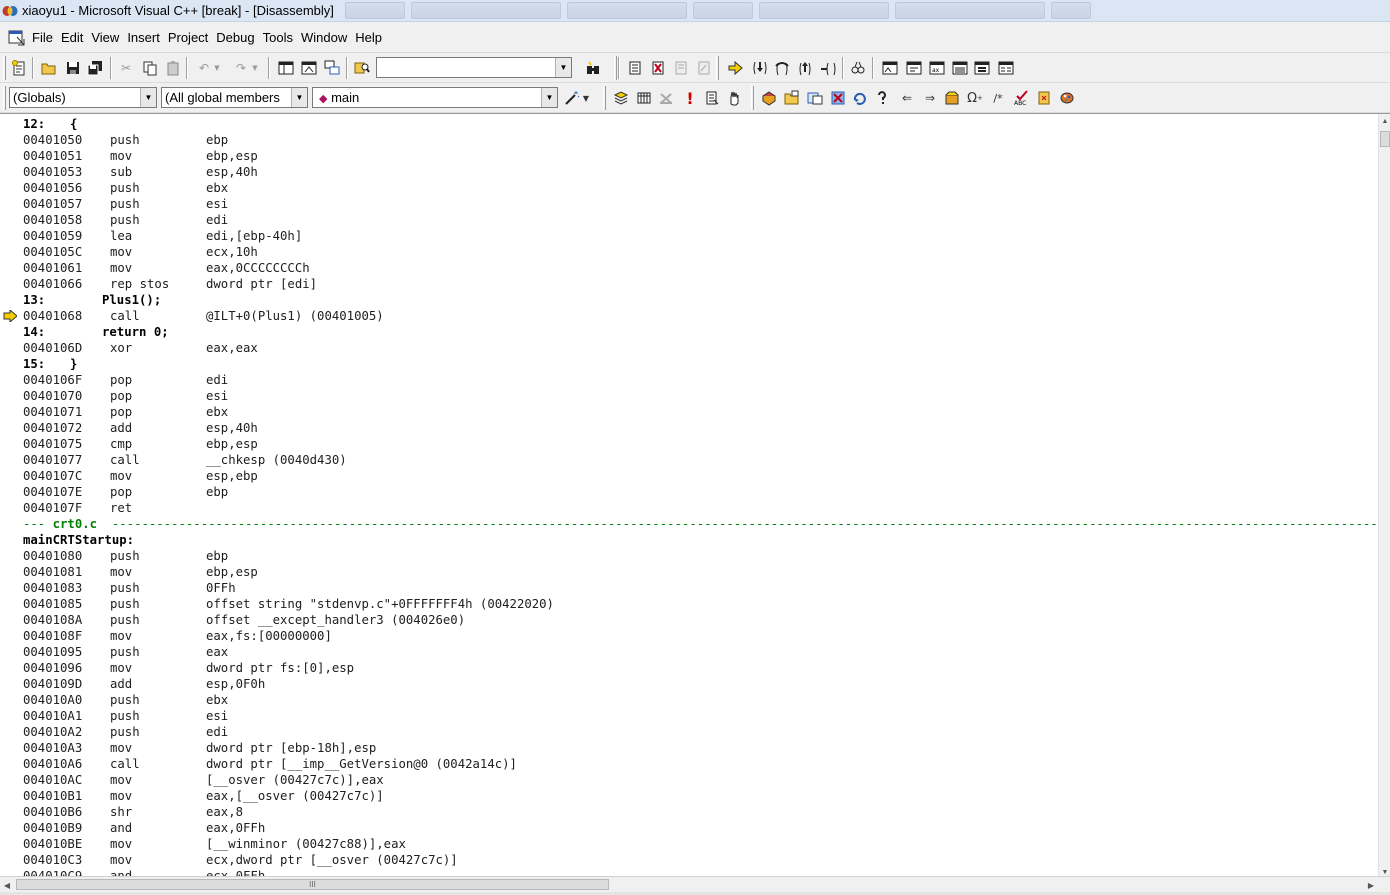 The image size is (1390, 895). What do you see at coordinates (805, 68) in the screenshot?
I see `step-out-icon` at bounding box center [805, 68].